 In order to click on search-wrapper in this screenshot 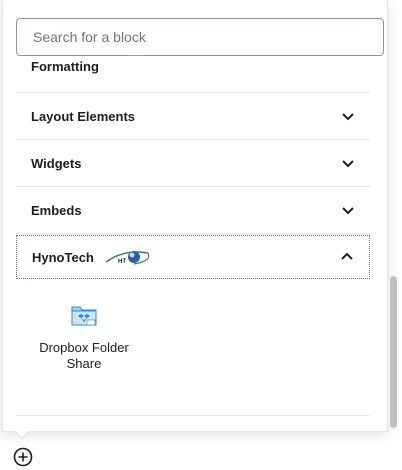, I will do `click(200, 38)`.